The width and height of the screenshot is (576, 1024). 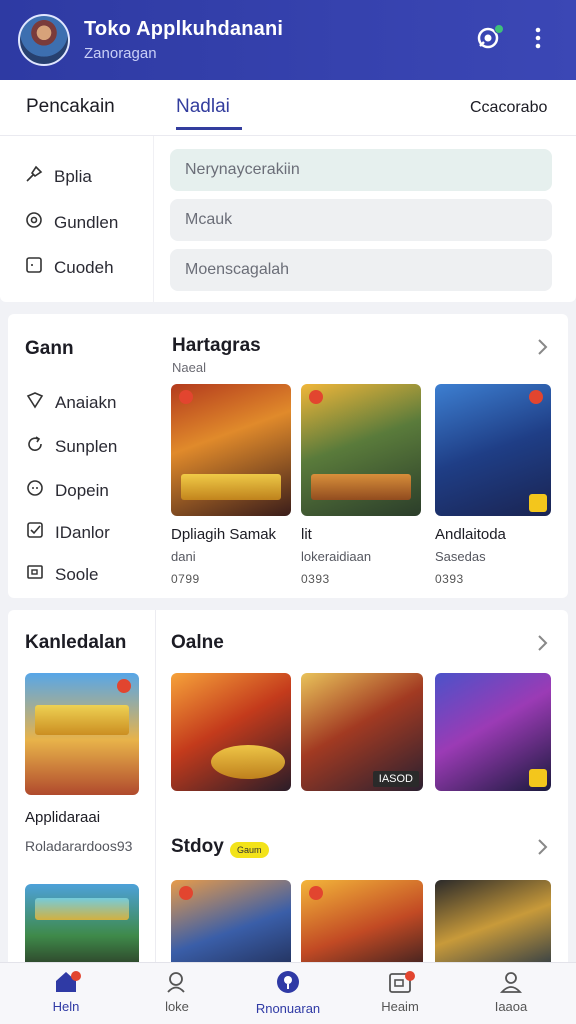 What do you see at coordinates (249, 850) in the screenshot?
I see `section-badge: Gaum` at bounding box center [249, 850].